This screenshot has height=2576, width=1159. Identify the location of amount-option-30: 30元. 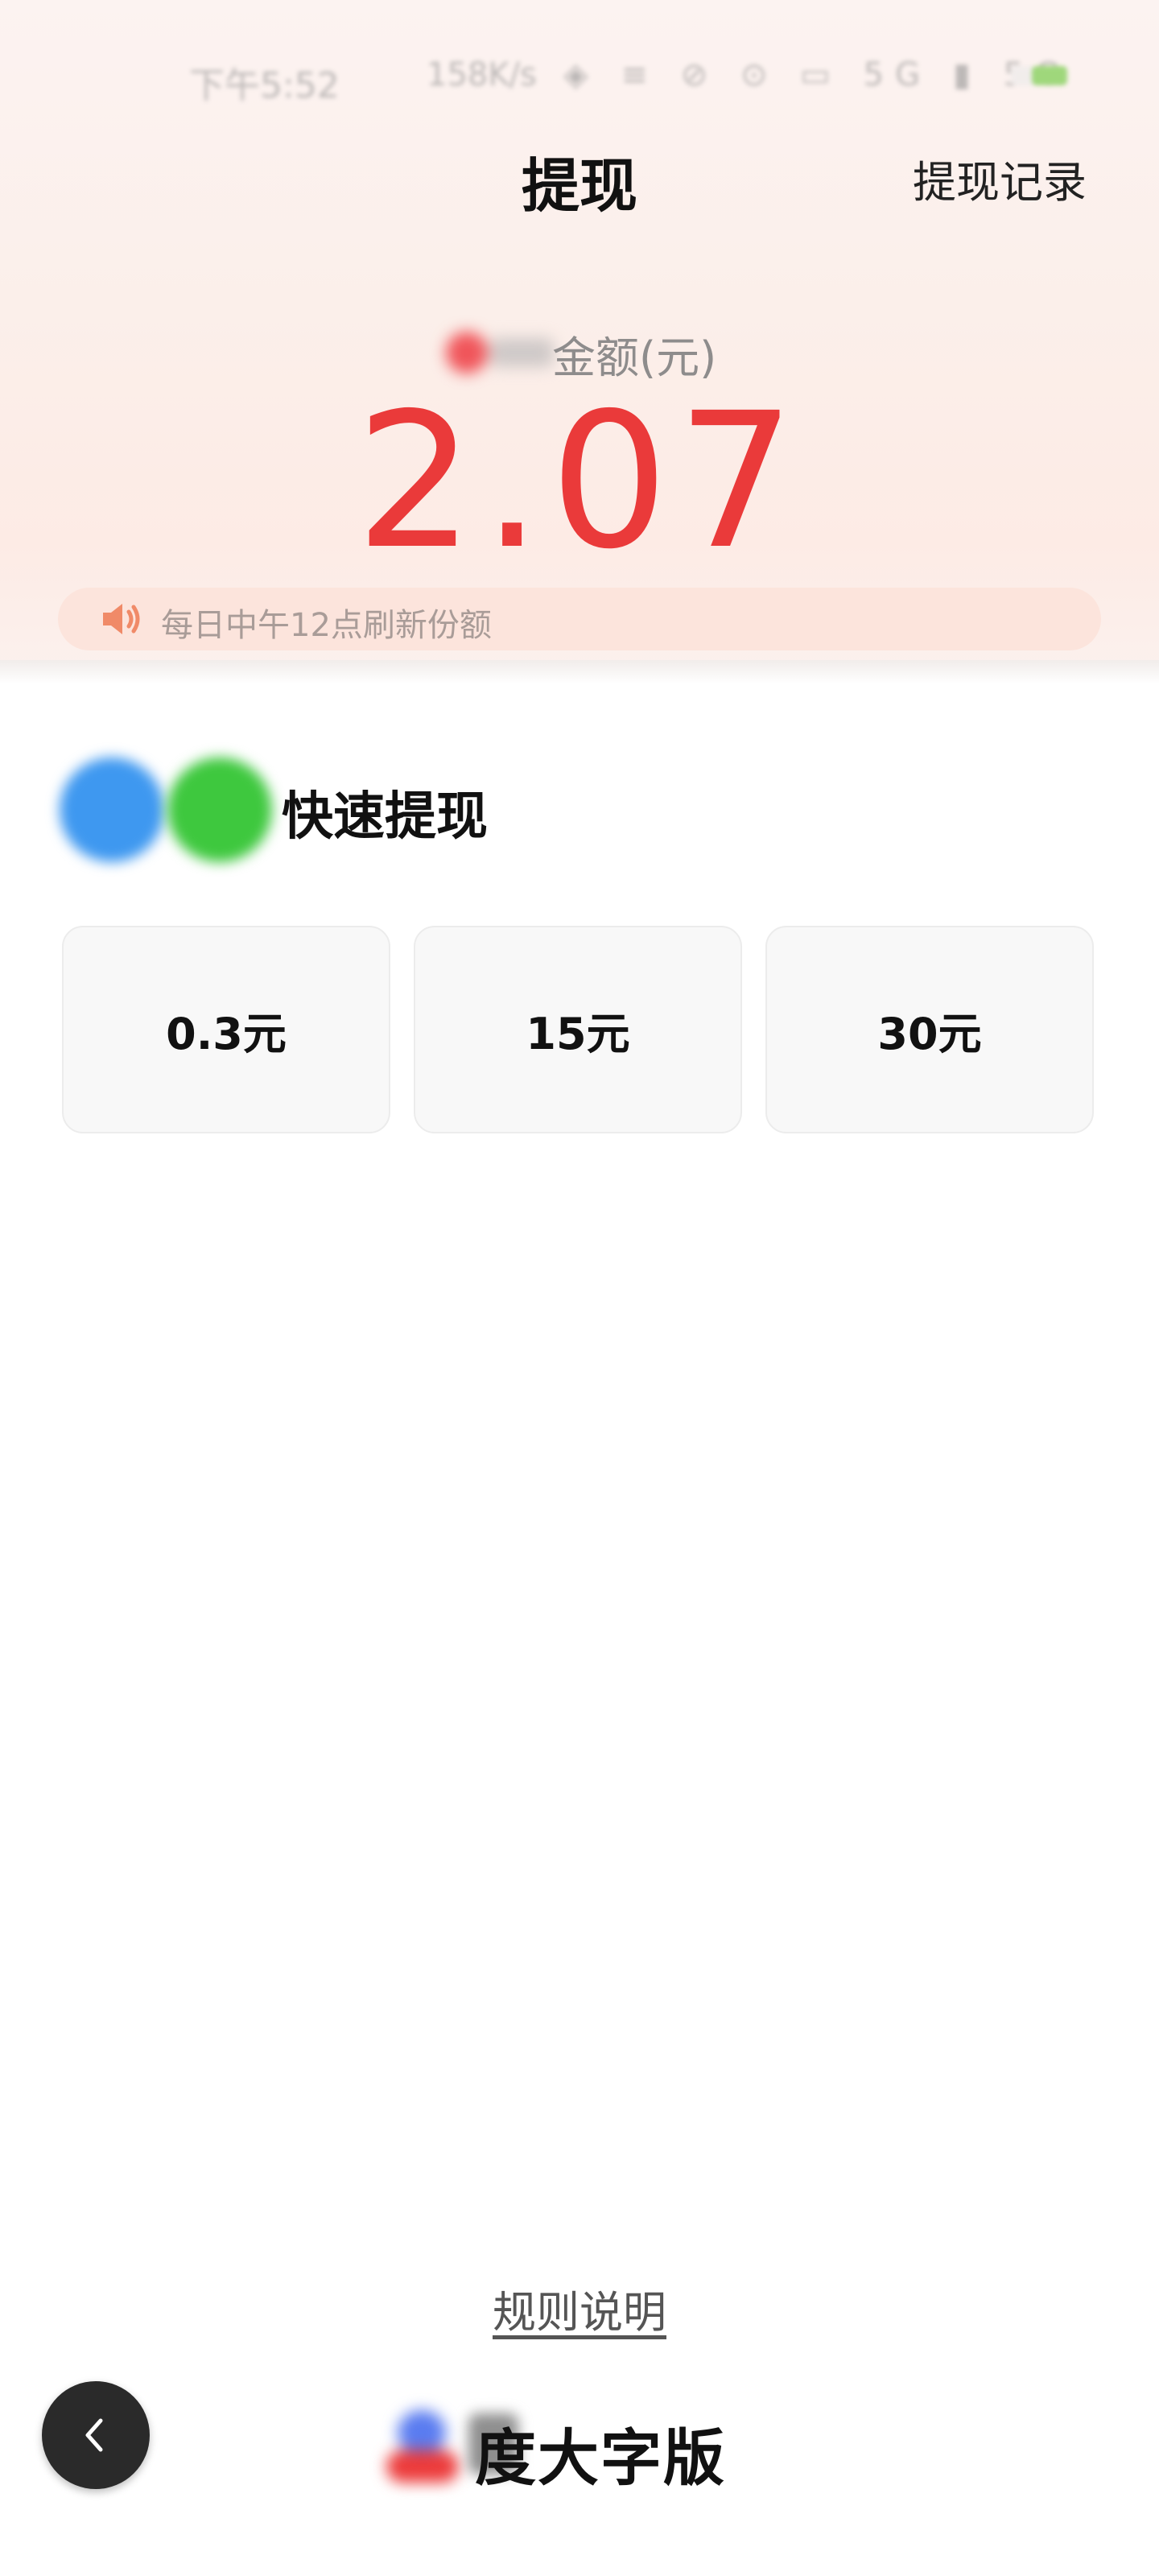
(929, 1029).